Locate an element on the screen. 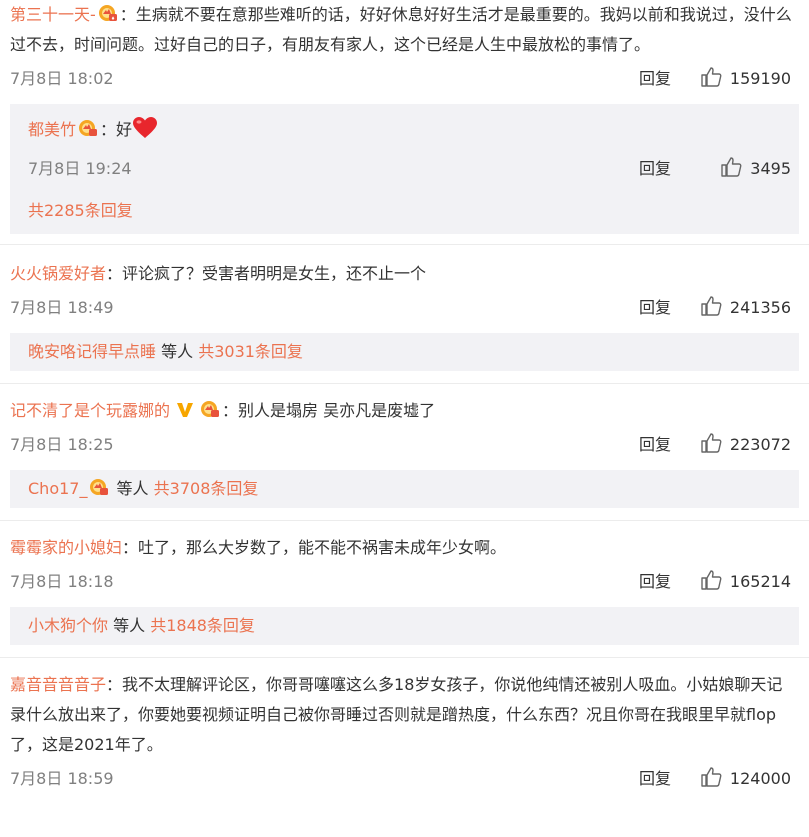  comment-text-block: 霉霉家的小媳妇：吐了，那么大岁数了，能不能不祸害未成年少女啊。 is located at coordinates (402, 542).